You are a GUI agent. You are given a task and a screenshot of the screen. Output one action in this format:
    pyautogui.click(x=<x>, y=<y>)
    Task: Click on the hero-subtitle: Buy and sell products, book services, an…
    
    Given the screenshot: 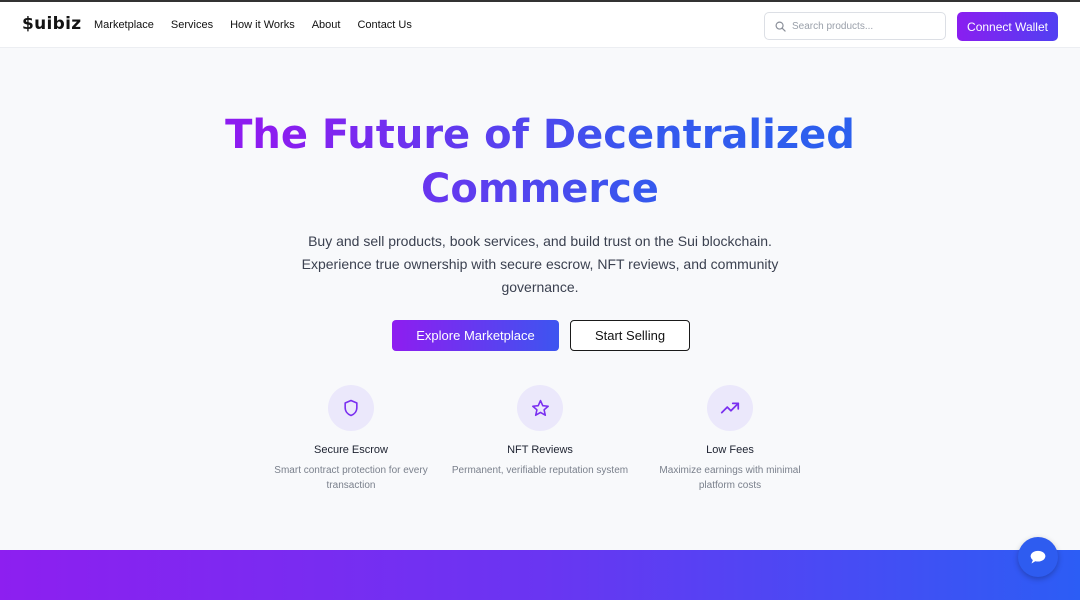 What is the action you would take?
    pyautogui.click(x=540, y=264)
    